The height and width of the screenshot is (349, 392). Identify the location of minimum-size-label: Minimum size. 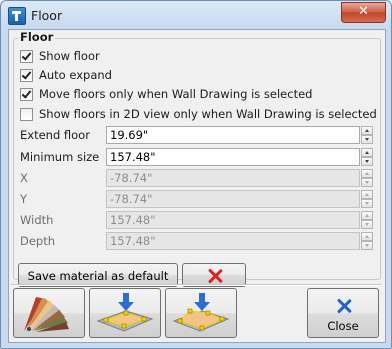
(60, 157).